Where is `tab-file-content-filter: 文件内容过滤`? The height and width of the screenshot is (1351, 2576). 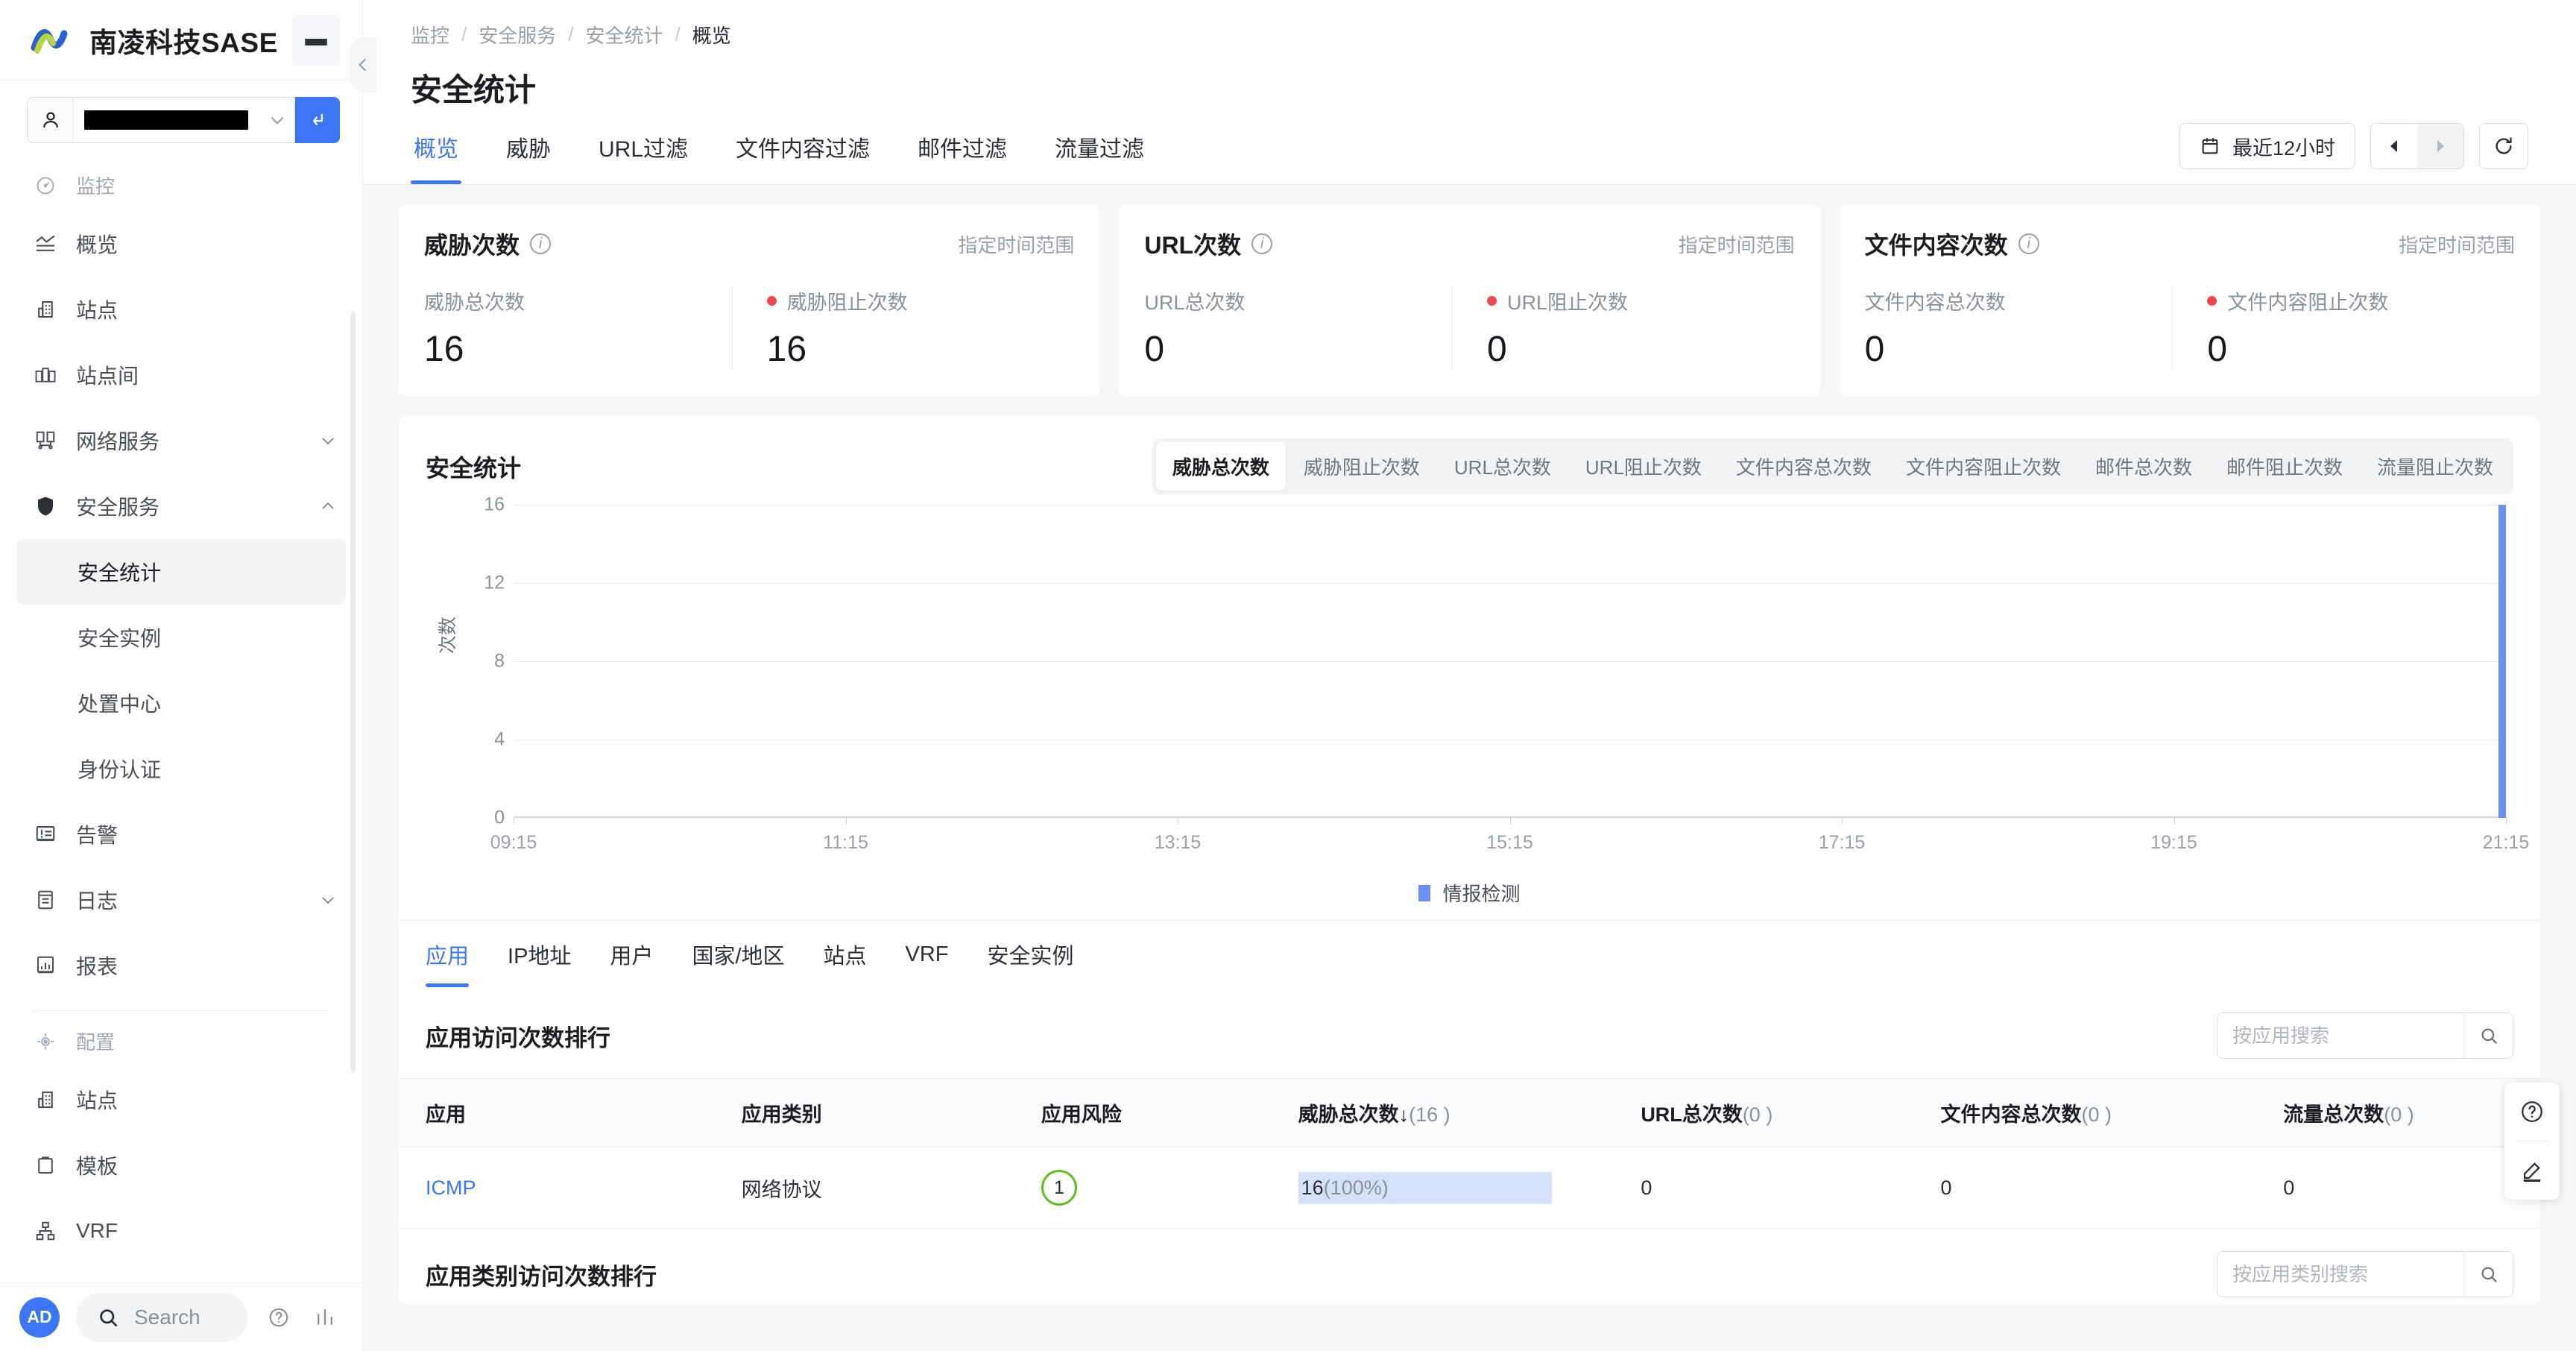 tab-file-content-filter: 文件内容过滤 is located at coordinates (803, 147).